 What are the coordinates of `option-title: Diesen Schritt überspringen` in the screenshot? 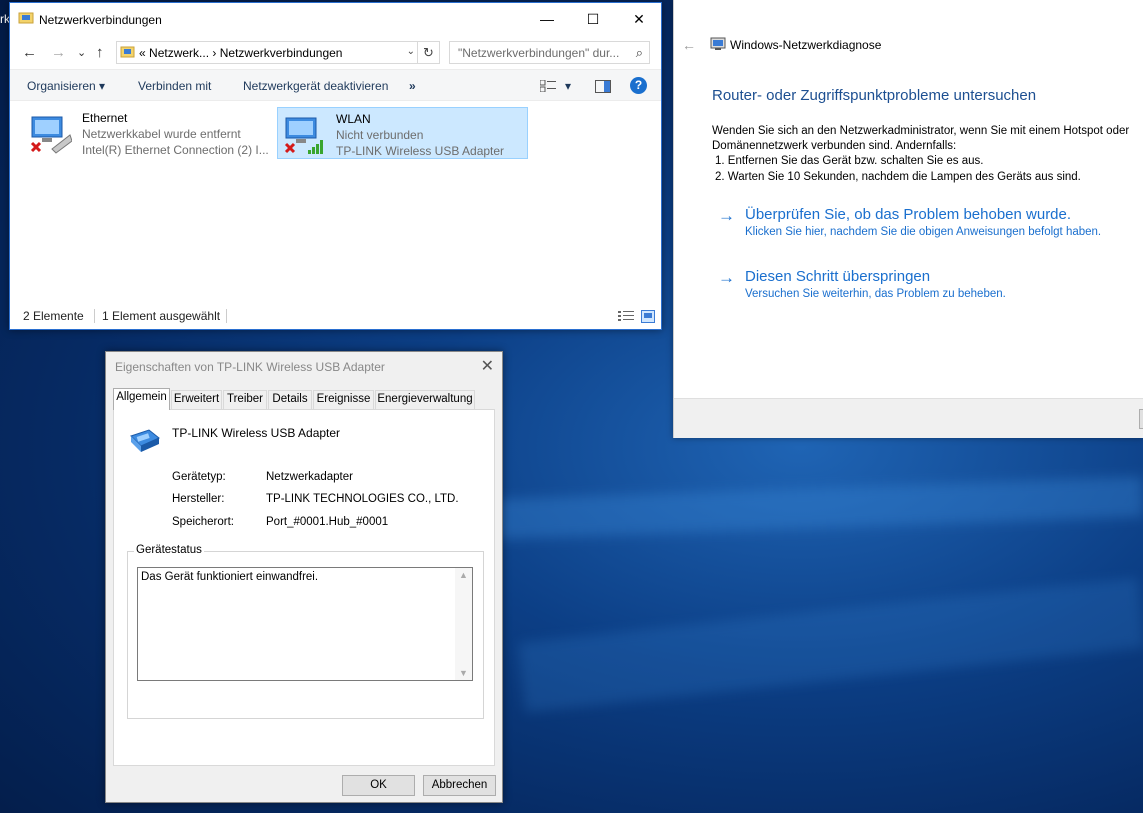 It's located at (837, 276).